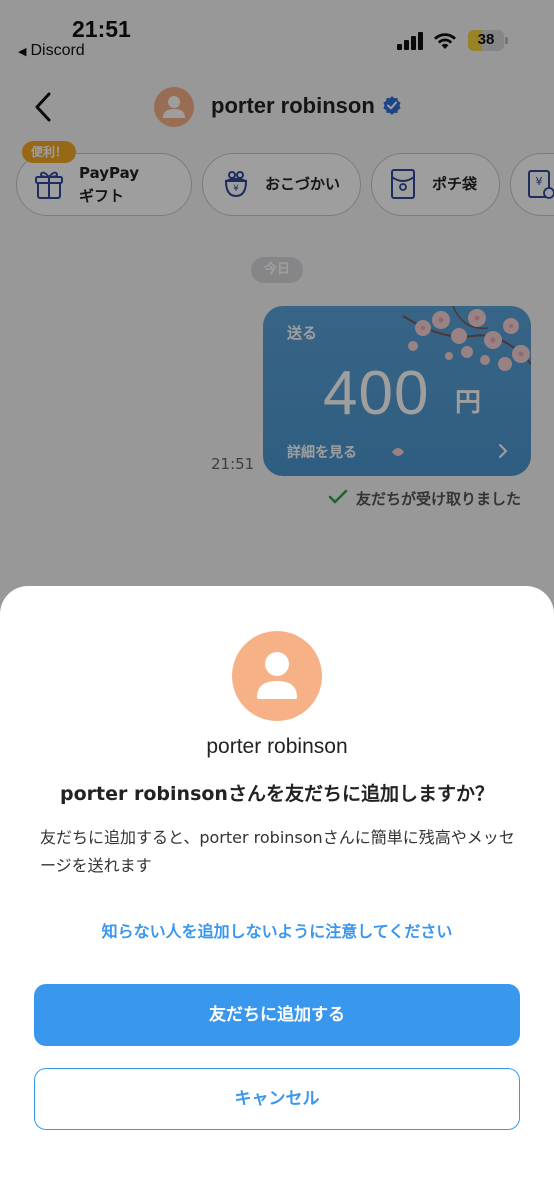 The height and width of the screenshot is (1200, 554). What do you see at coordinates (277, 1015) in the screenshot?
I see `add-friend-button: 友だちに追加する` at bounding box center [277, 1015].